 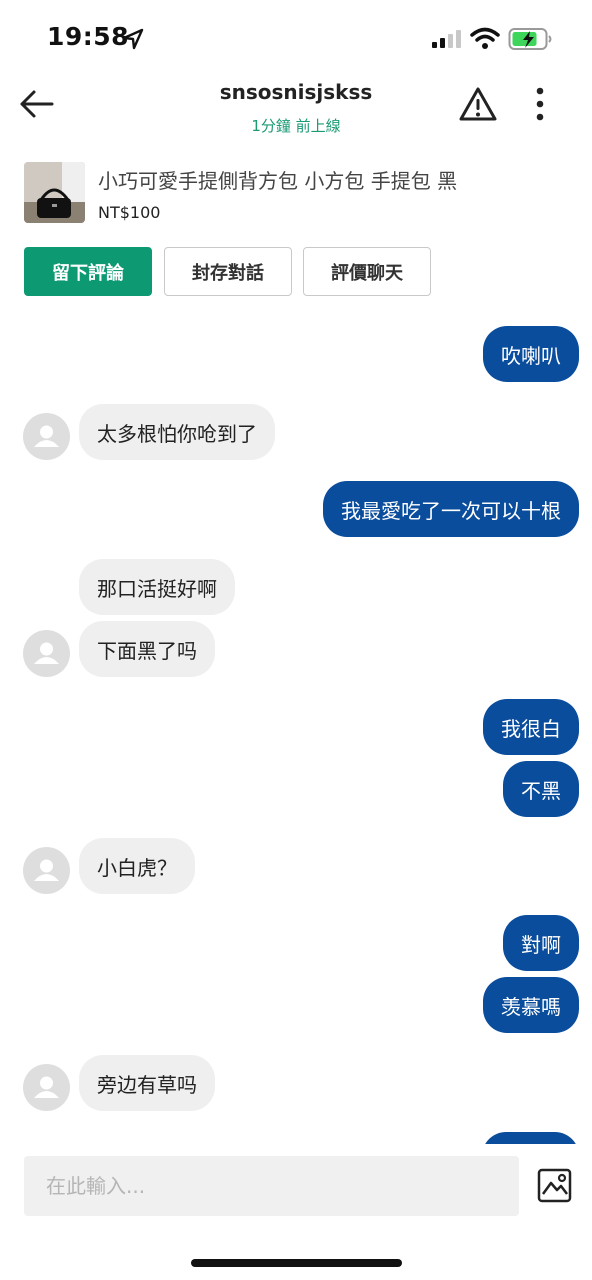 What do you see at coordinates (541, 943) in the screenshot?
I see `outgoing-message: 對啊` at bounding box center [541, 943].